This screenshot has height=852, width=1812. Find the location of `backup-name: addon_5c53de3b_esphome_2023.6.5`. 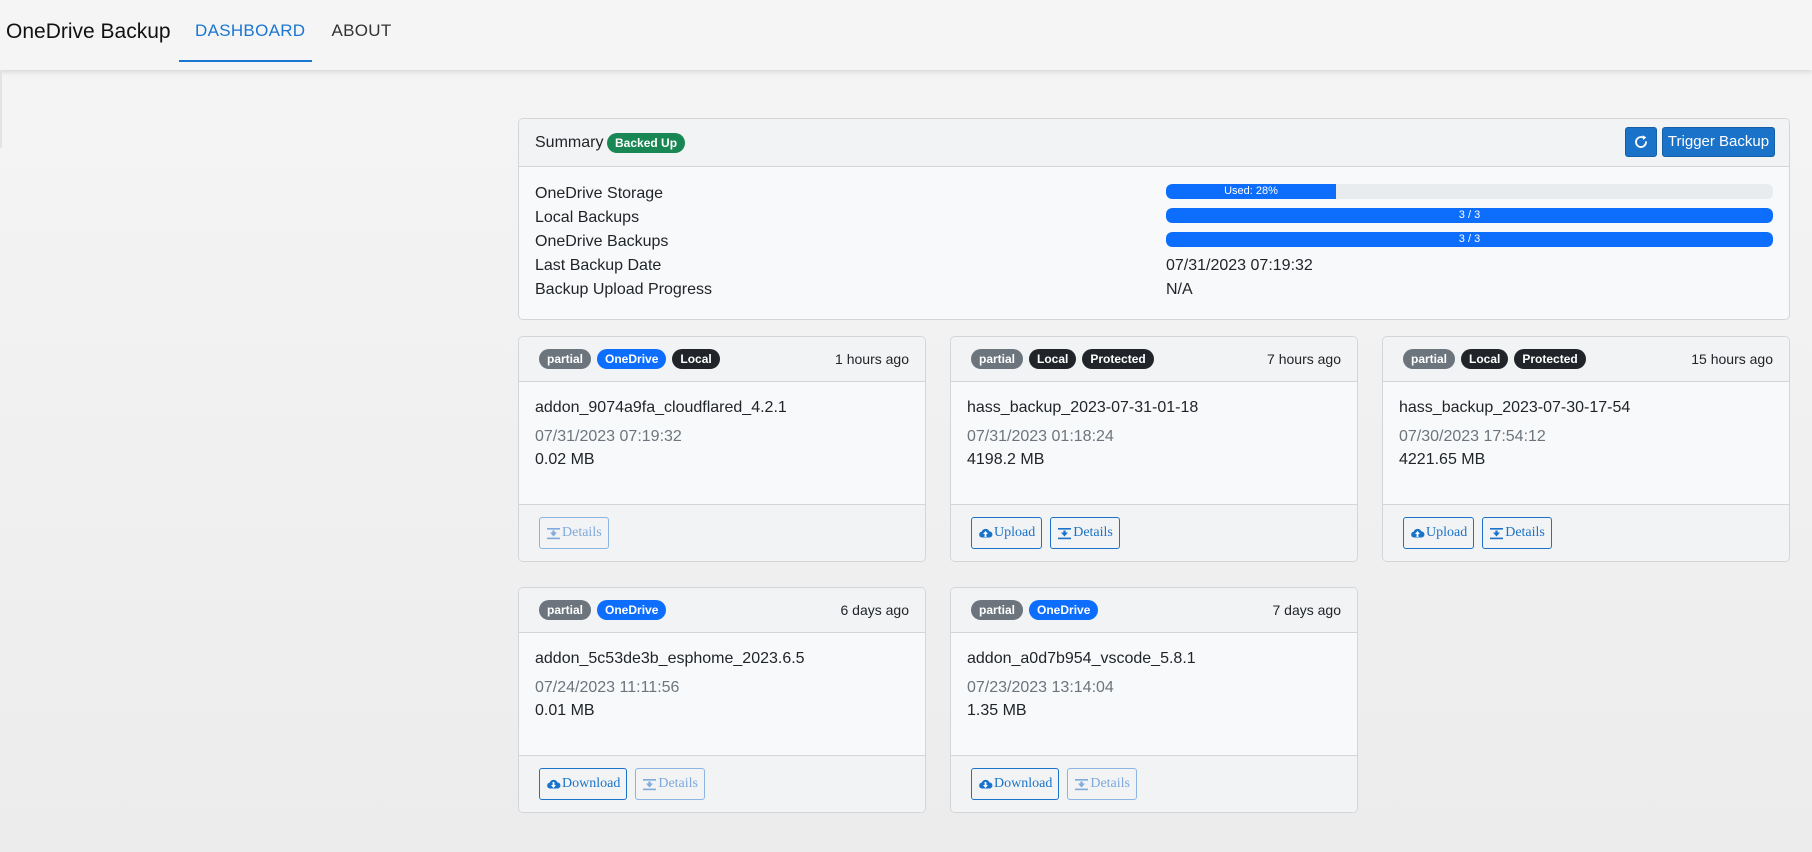

backup-name: addon_5c53de3b_esphome_2023.6.5 is located at coordinates (670, 658).